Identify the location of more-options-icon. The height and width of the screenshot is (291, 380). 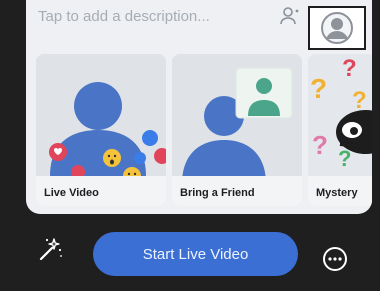
(335, 259).